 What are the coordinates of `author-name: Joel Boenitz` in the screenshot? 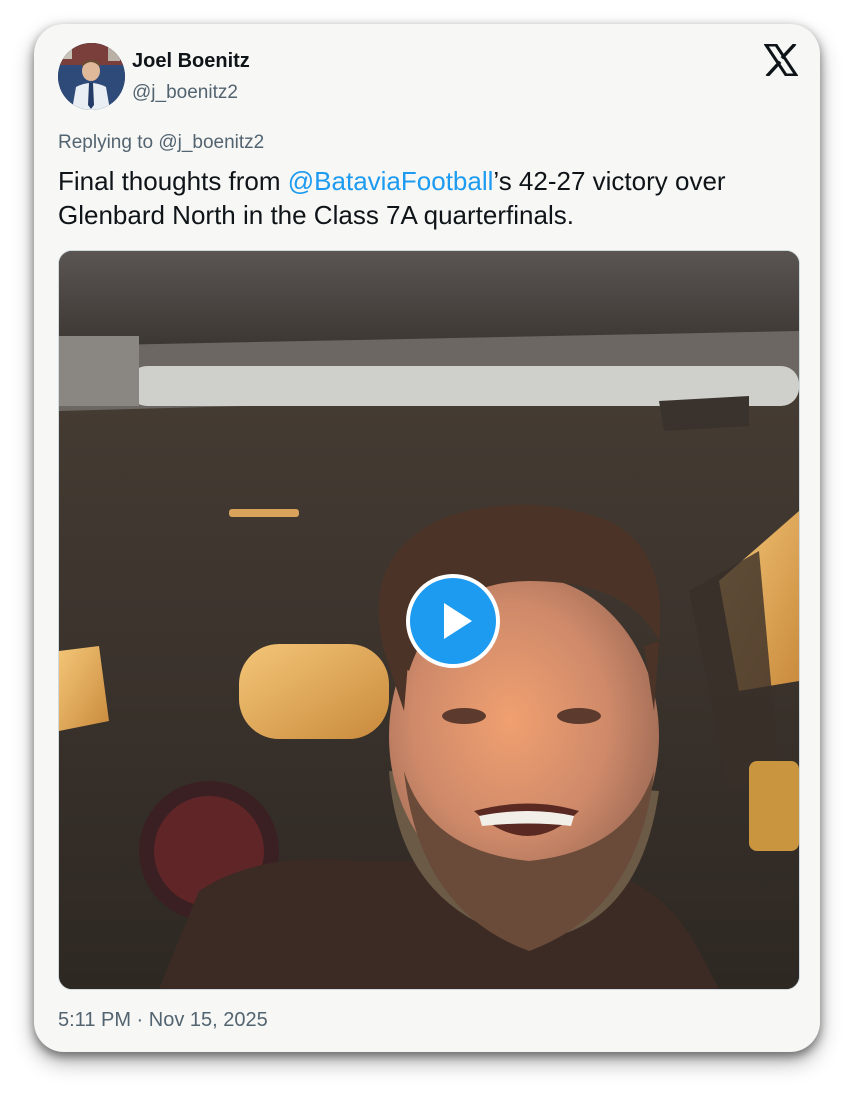 It's located at (191, 61).